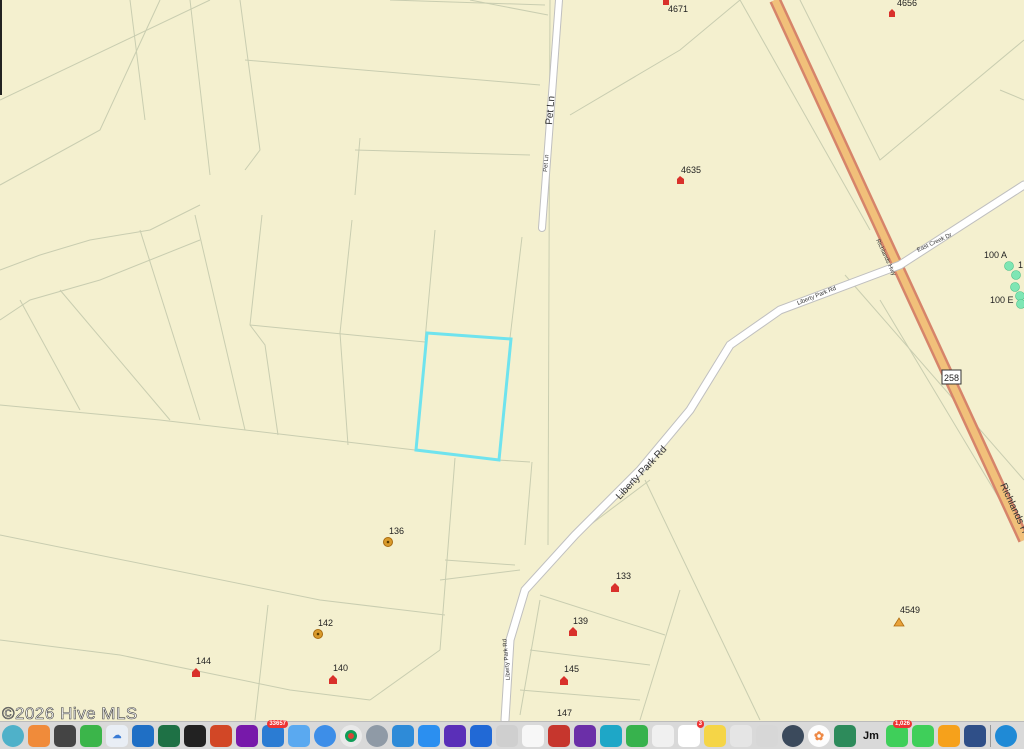 Image resolution: width=1024 pixels, height=749 pixels. What do you see at coordinates (949, 735) in the screenshot?
I see `home-icon` at bounding box center [949, 735].